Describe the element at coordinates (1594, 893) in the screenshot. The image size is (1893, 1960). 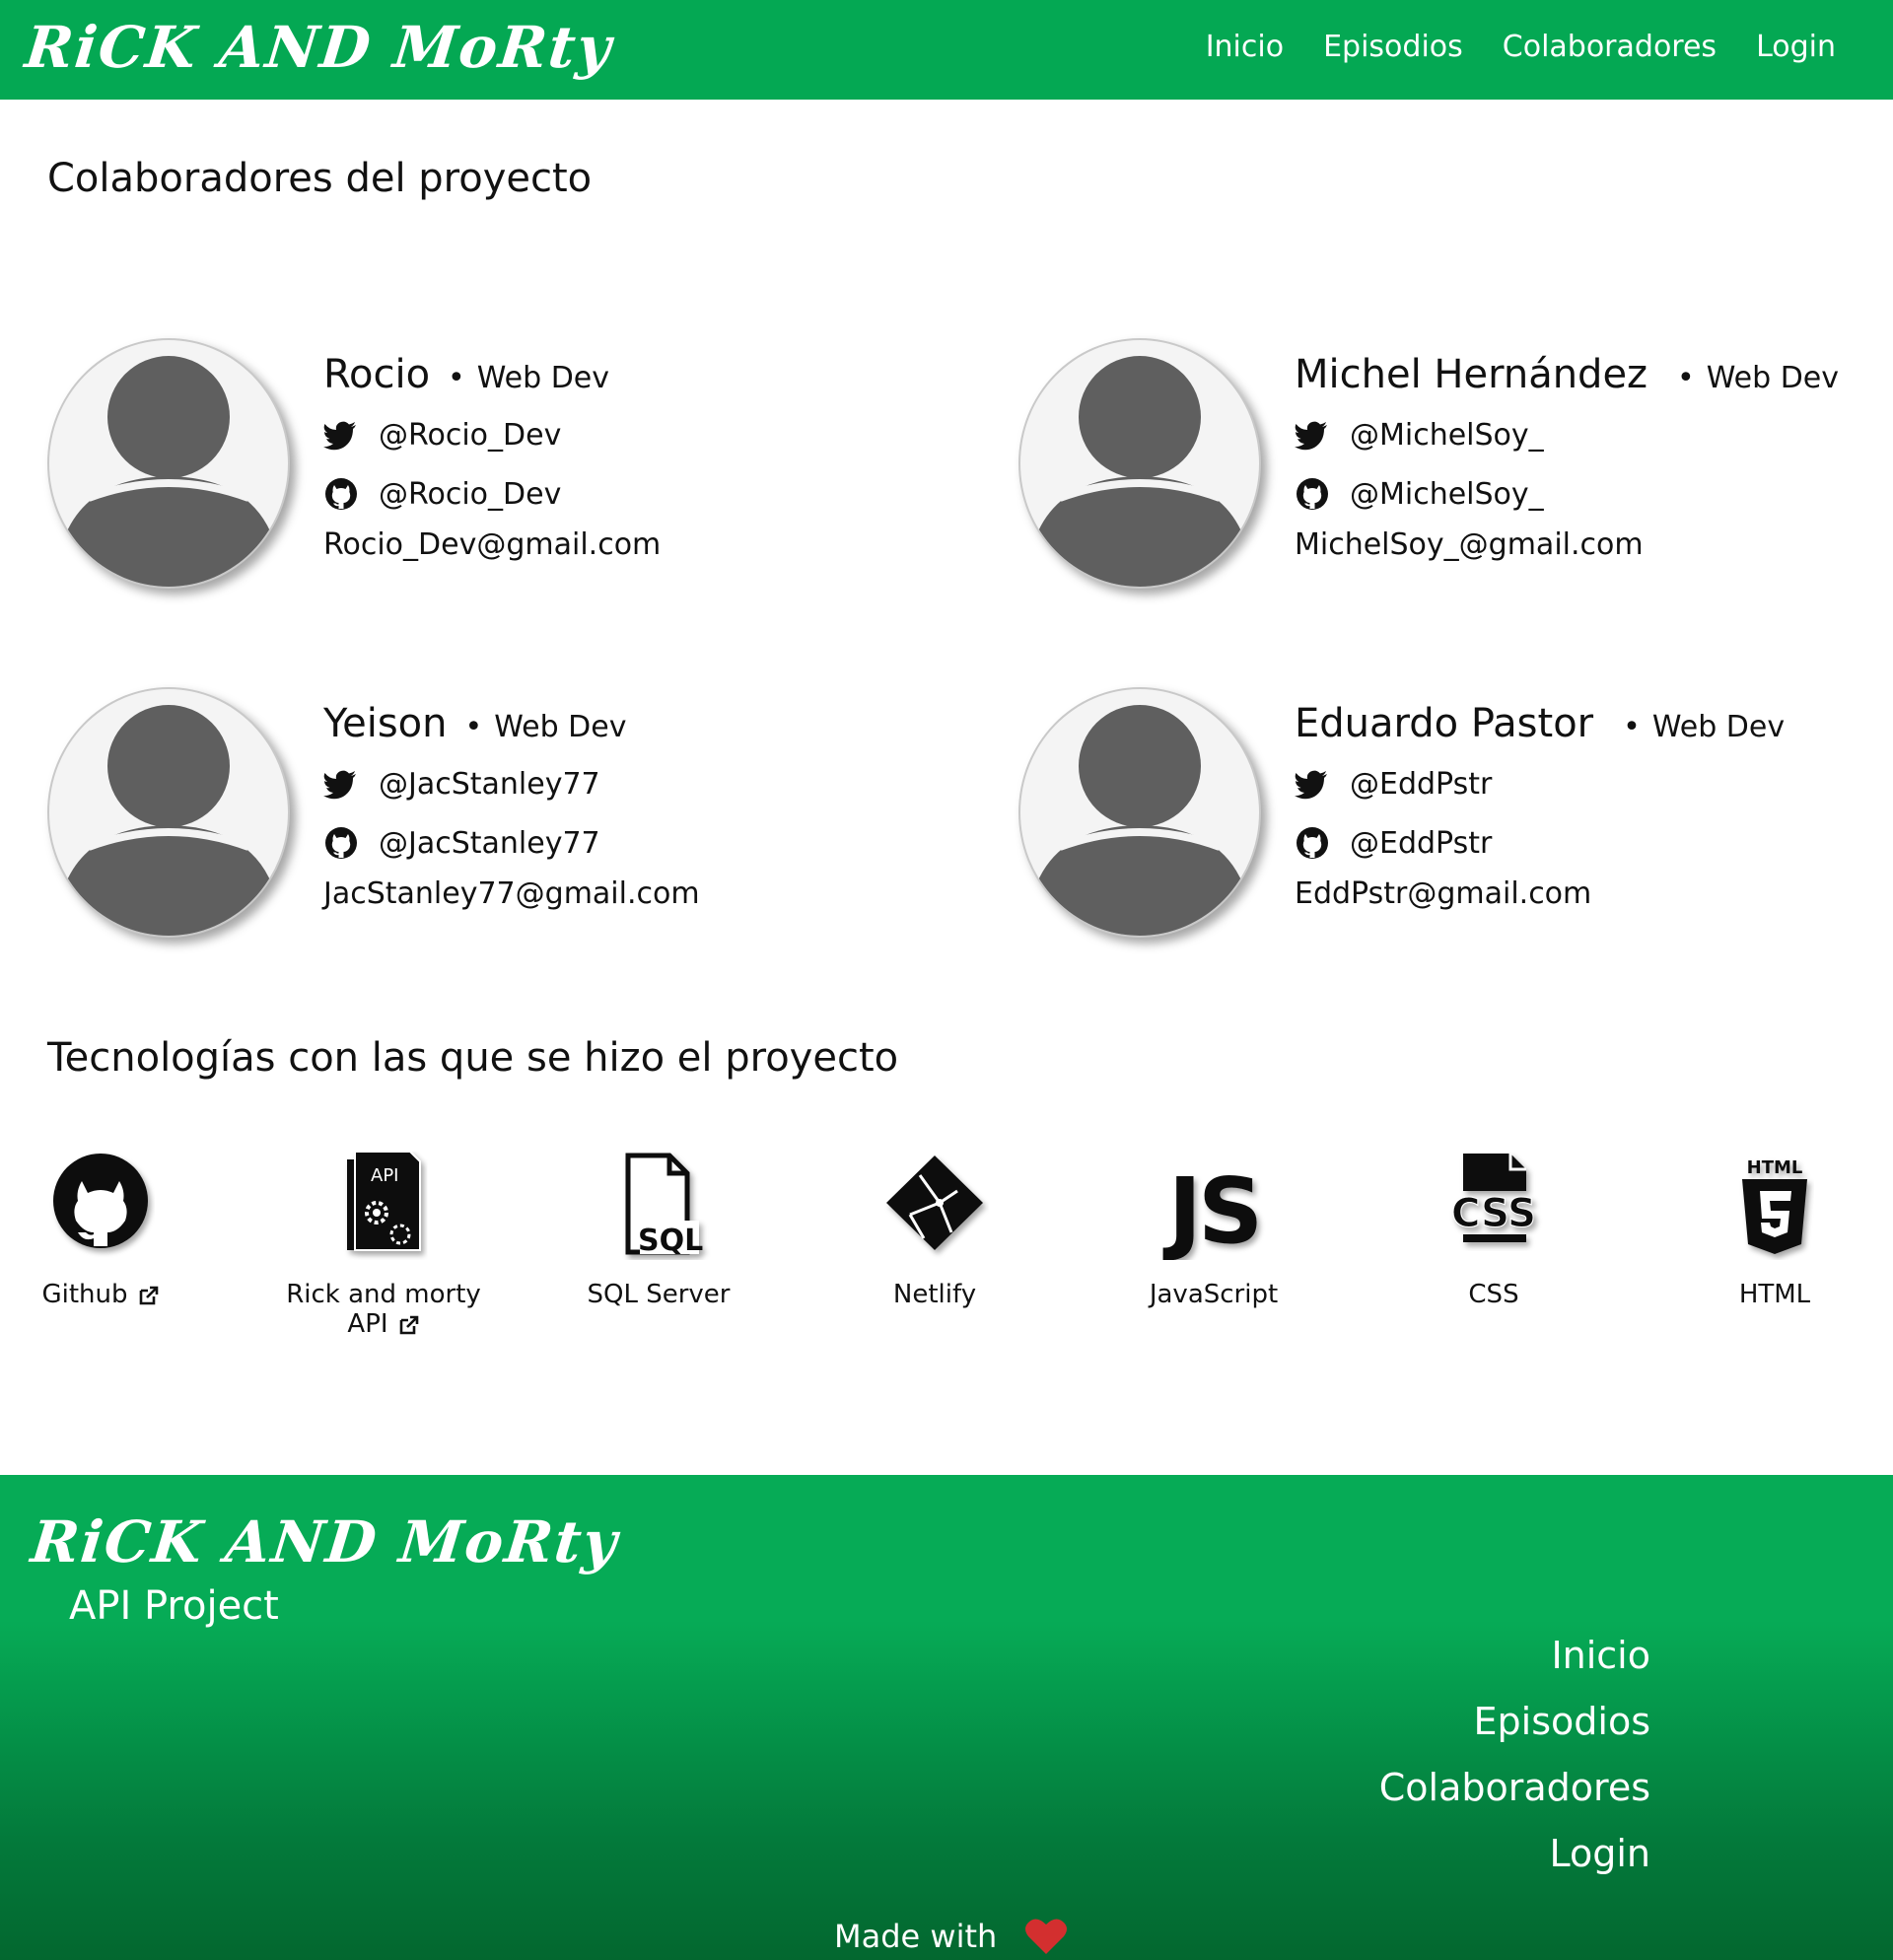
I see `collaborator-email: EddPstr@gmail.com` at that location.